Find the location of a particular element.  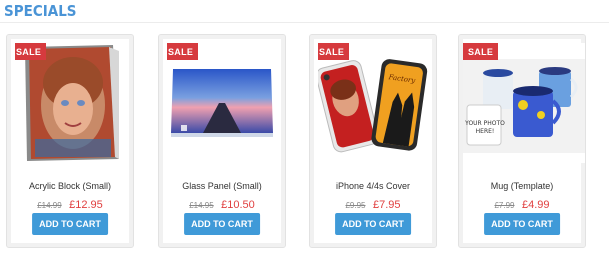

price-group: £9.95 £7.95 is located at coordinates (373, 204).